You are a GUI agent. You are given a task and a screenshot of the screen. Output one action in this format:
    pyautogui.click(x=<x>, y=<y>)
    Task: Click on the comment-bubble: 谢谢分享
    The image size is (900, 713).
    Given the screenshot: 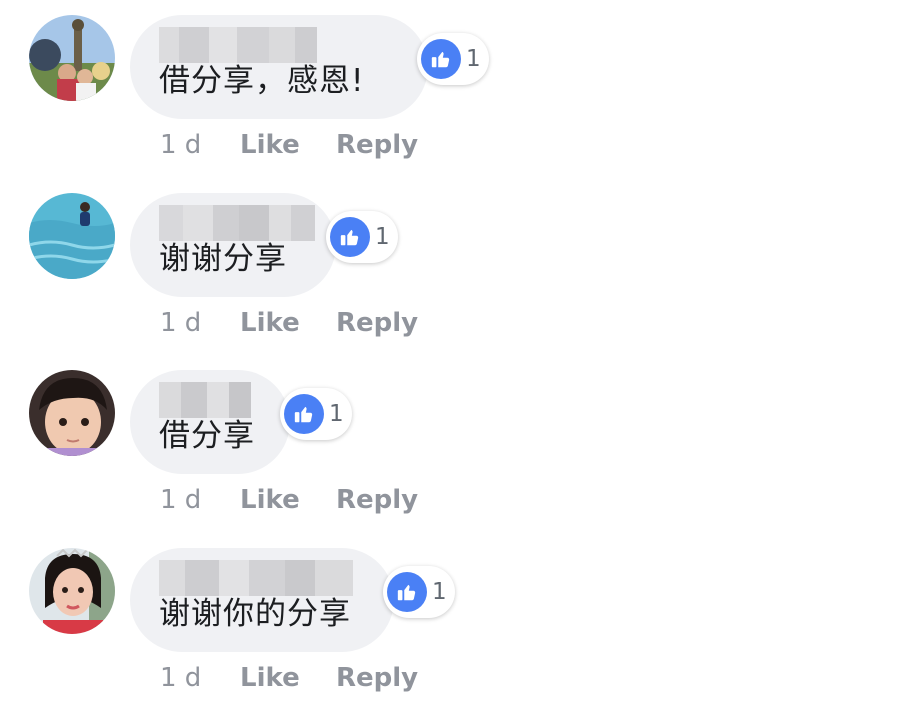 What is the action you would take?
    pyautogui.click(x=233, y=245)
    